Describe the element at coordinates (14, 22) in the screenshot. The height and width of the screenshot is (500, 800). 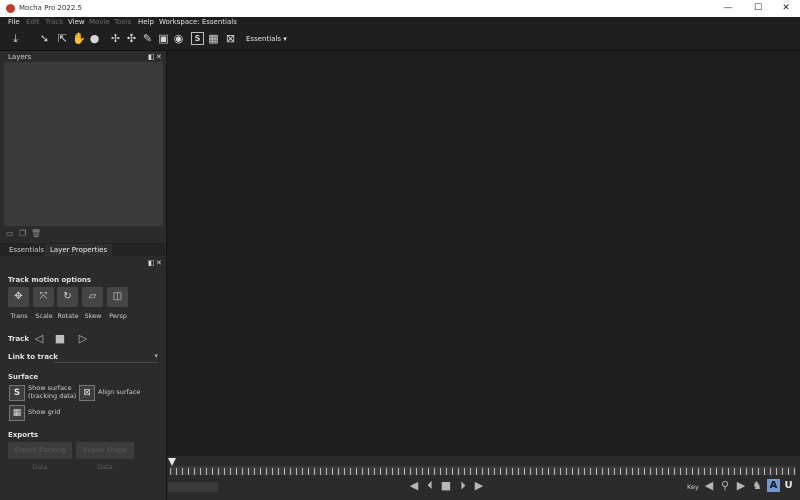
I see `menu-file: File` at that location.